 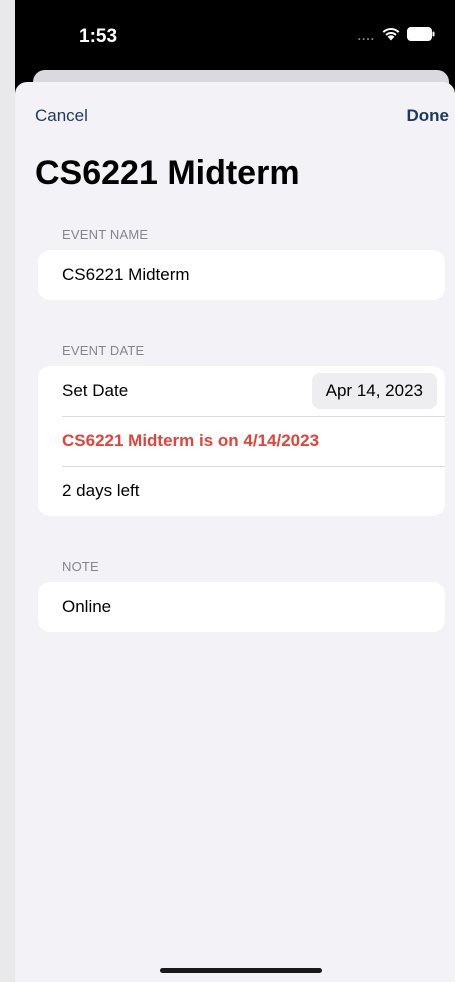 I want to click on set-date-label: Set Date, so click(x=95, y=390).